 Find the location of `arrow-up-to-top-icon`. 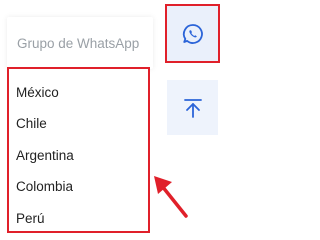

arrow-up-to-top-icon is located at coordinates (192, 108).